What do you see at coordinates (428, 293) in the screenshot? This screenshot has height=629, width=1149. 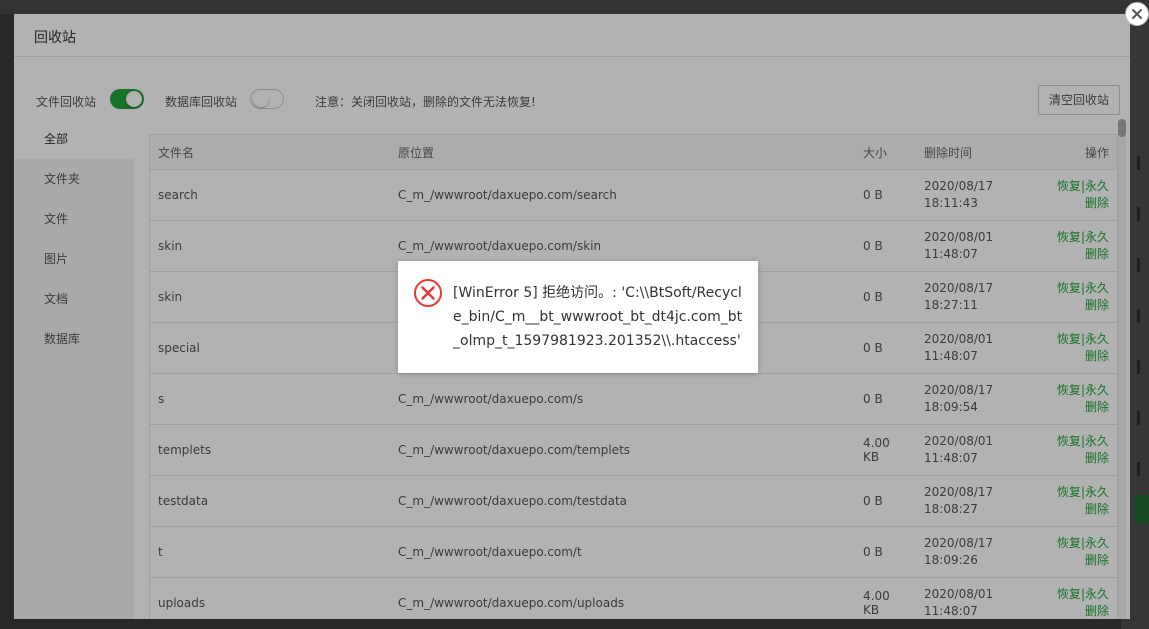 I see `error-circle-icon` at bounding box center [428, 293].